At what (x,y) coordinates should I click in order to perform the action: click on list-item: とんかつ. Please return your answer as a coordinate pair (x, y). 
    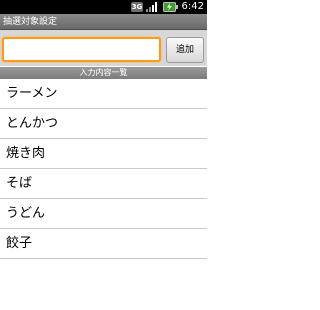
    Looking at the image, I should click on (103, 124).